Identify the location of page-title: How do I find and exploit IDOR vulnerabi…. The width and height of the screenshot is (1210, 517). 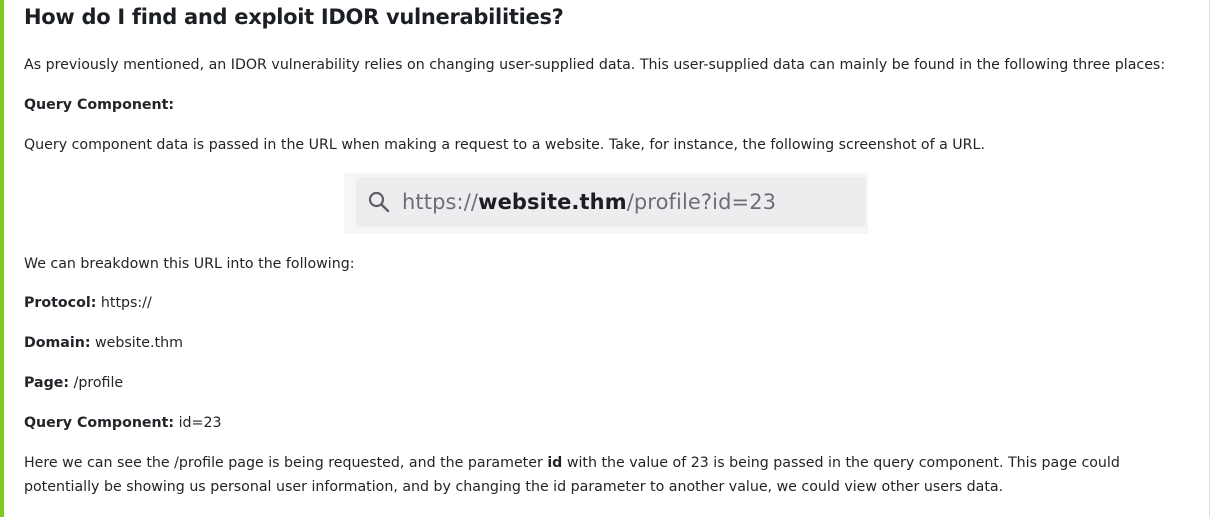
(294, 17).